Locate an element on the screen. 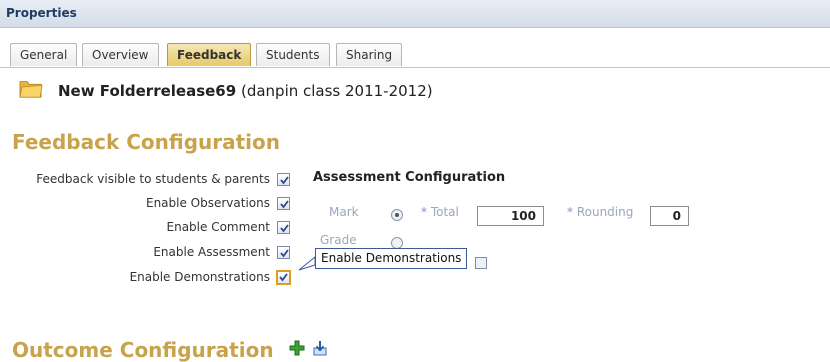 The height and width of the screenshot is (362, 830). rounding-label-text: Rounding is located at coordinates (605, 212).